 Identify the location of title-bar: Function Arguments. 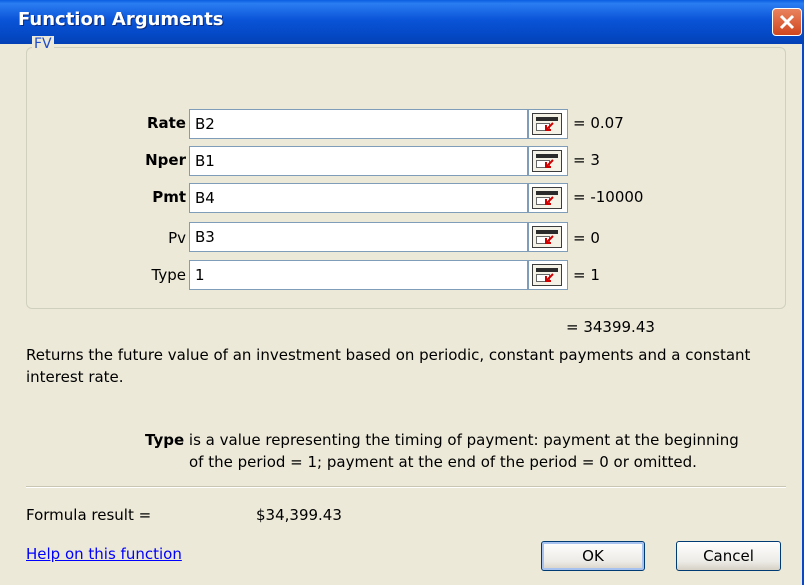
(402, 22).